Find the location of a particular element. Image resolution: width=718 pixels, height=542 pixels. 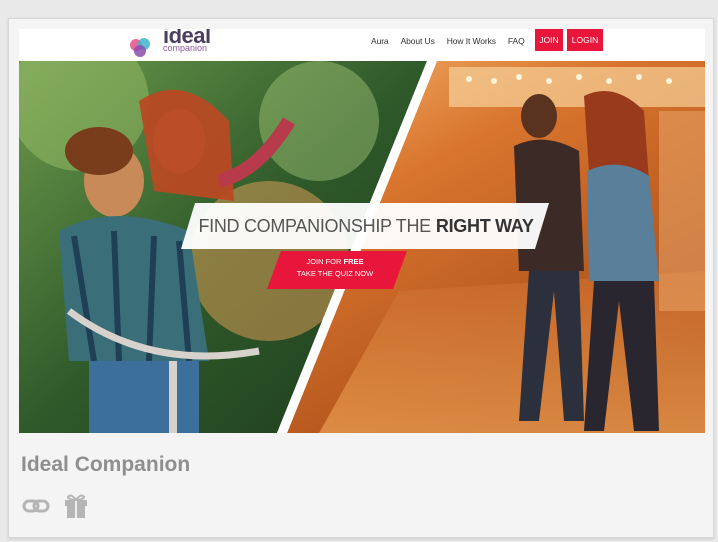

join-free-cta: JOIN FOR FREE TAKE THE QUIZ NOW is located at coordinates (335, 268).